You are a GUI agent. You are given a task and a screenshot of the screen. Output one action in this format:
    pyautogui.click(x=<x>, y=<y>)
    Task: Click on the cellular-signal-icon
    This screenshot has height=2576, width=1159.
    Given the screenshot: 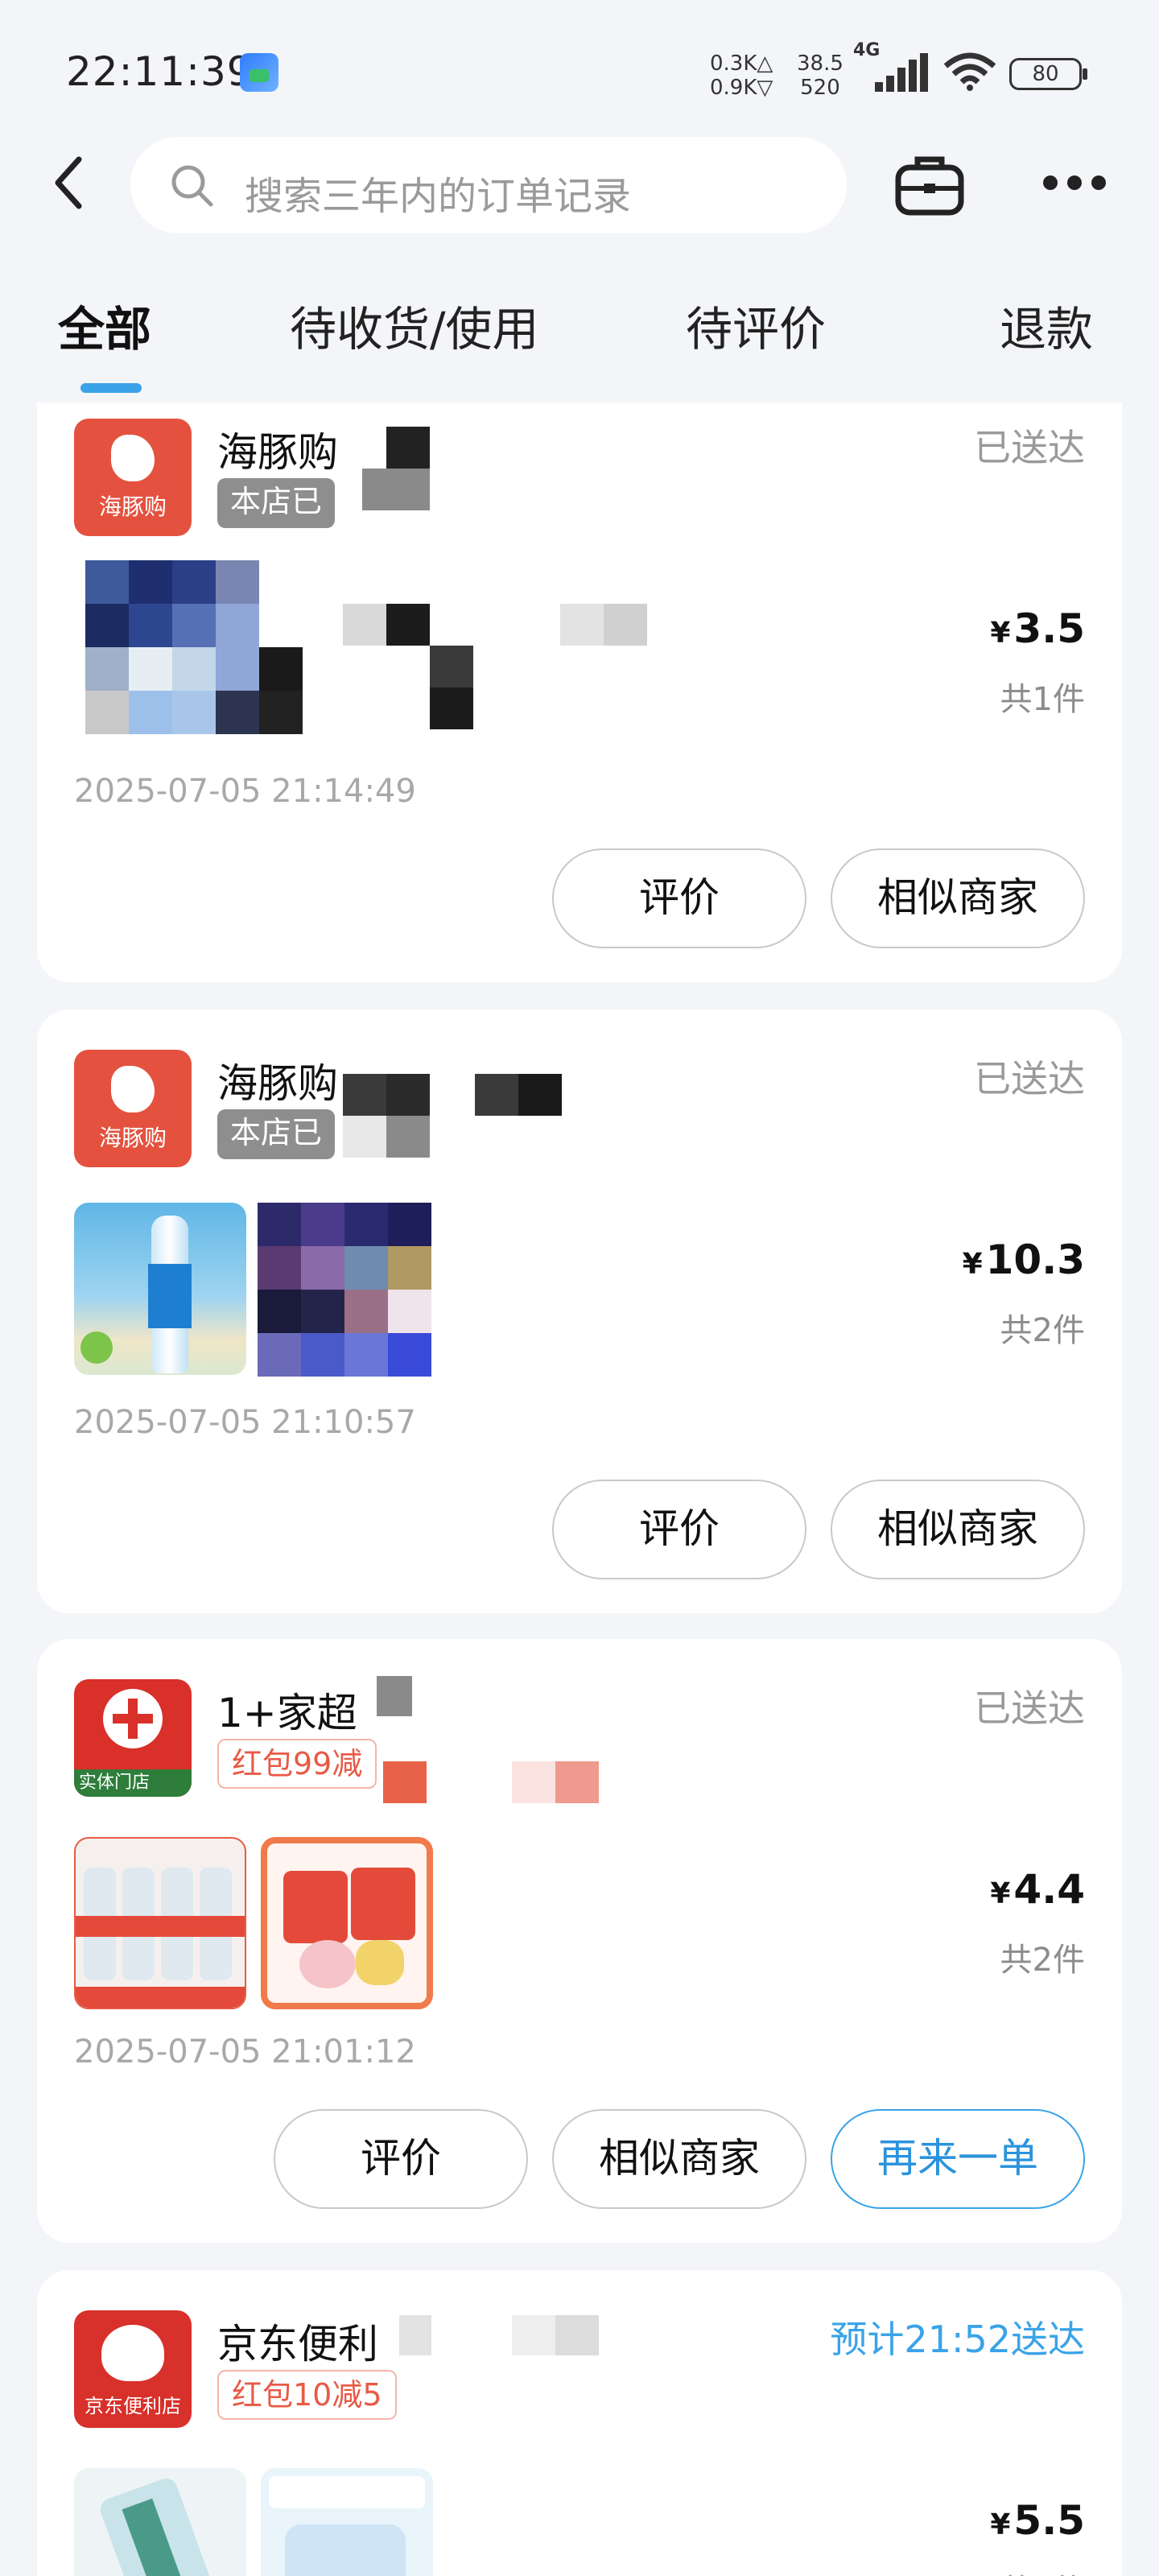 What is the action you would take?
    pyautogui.click(x=901, y=72)
    